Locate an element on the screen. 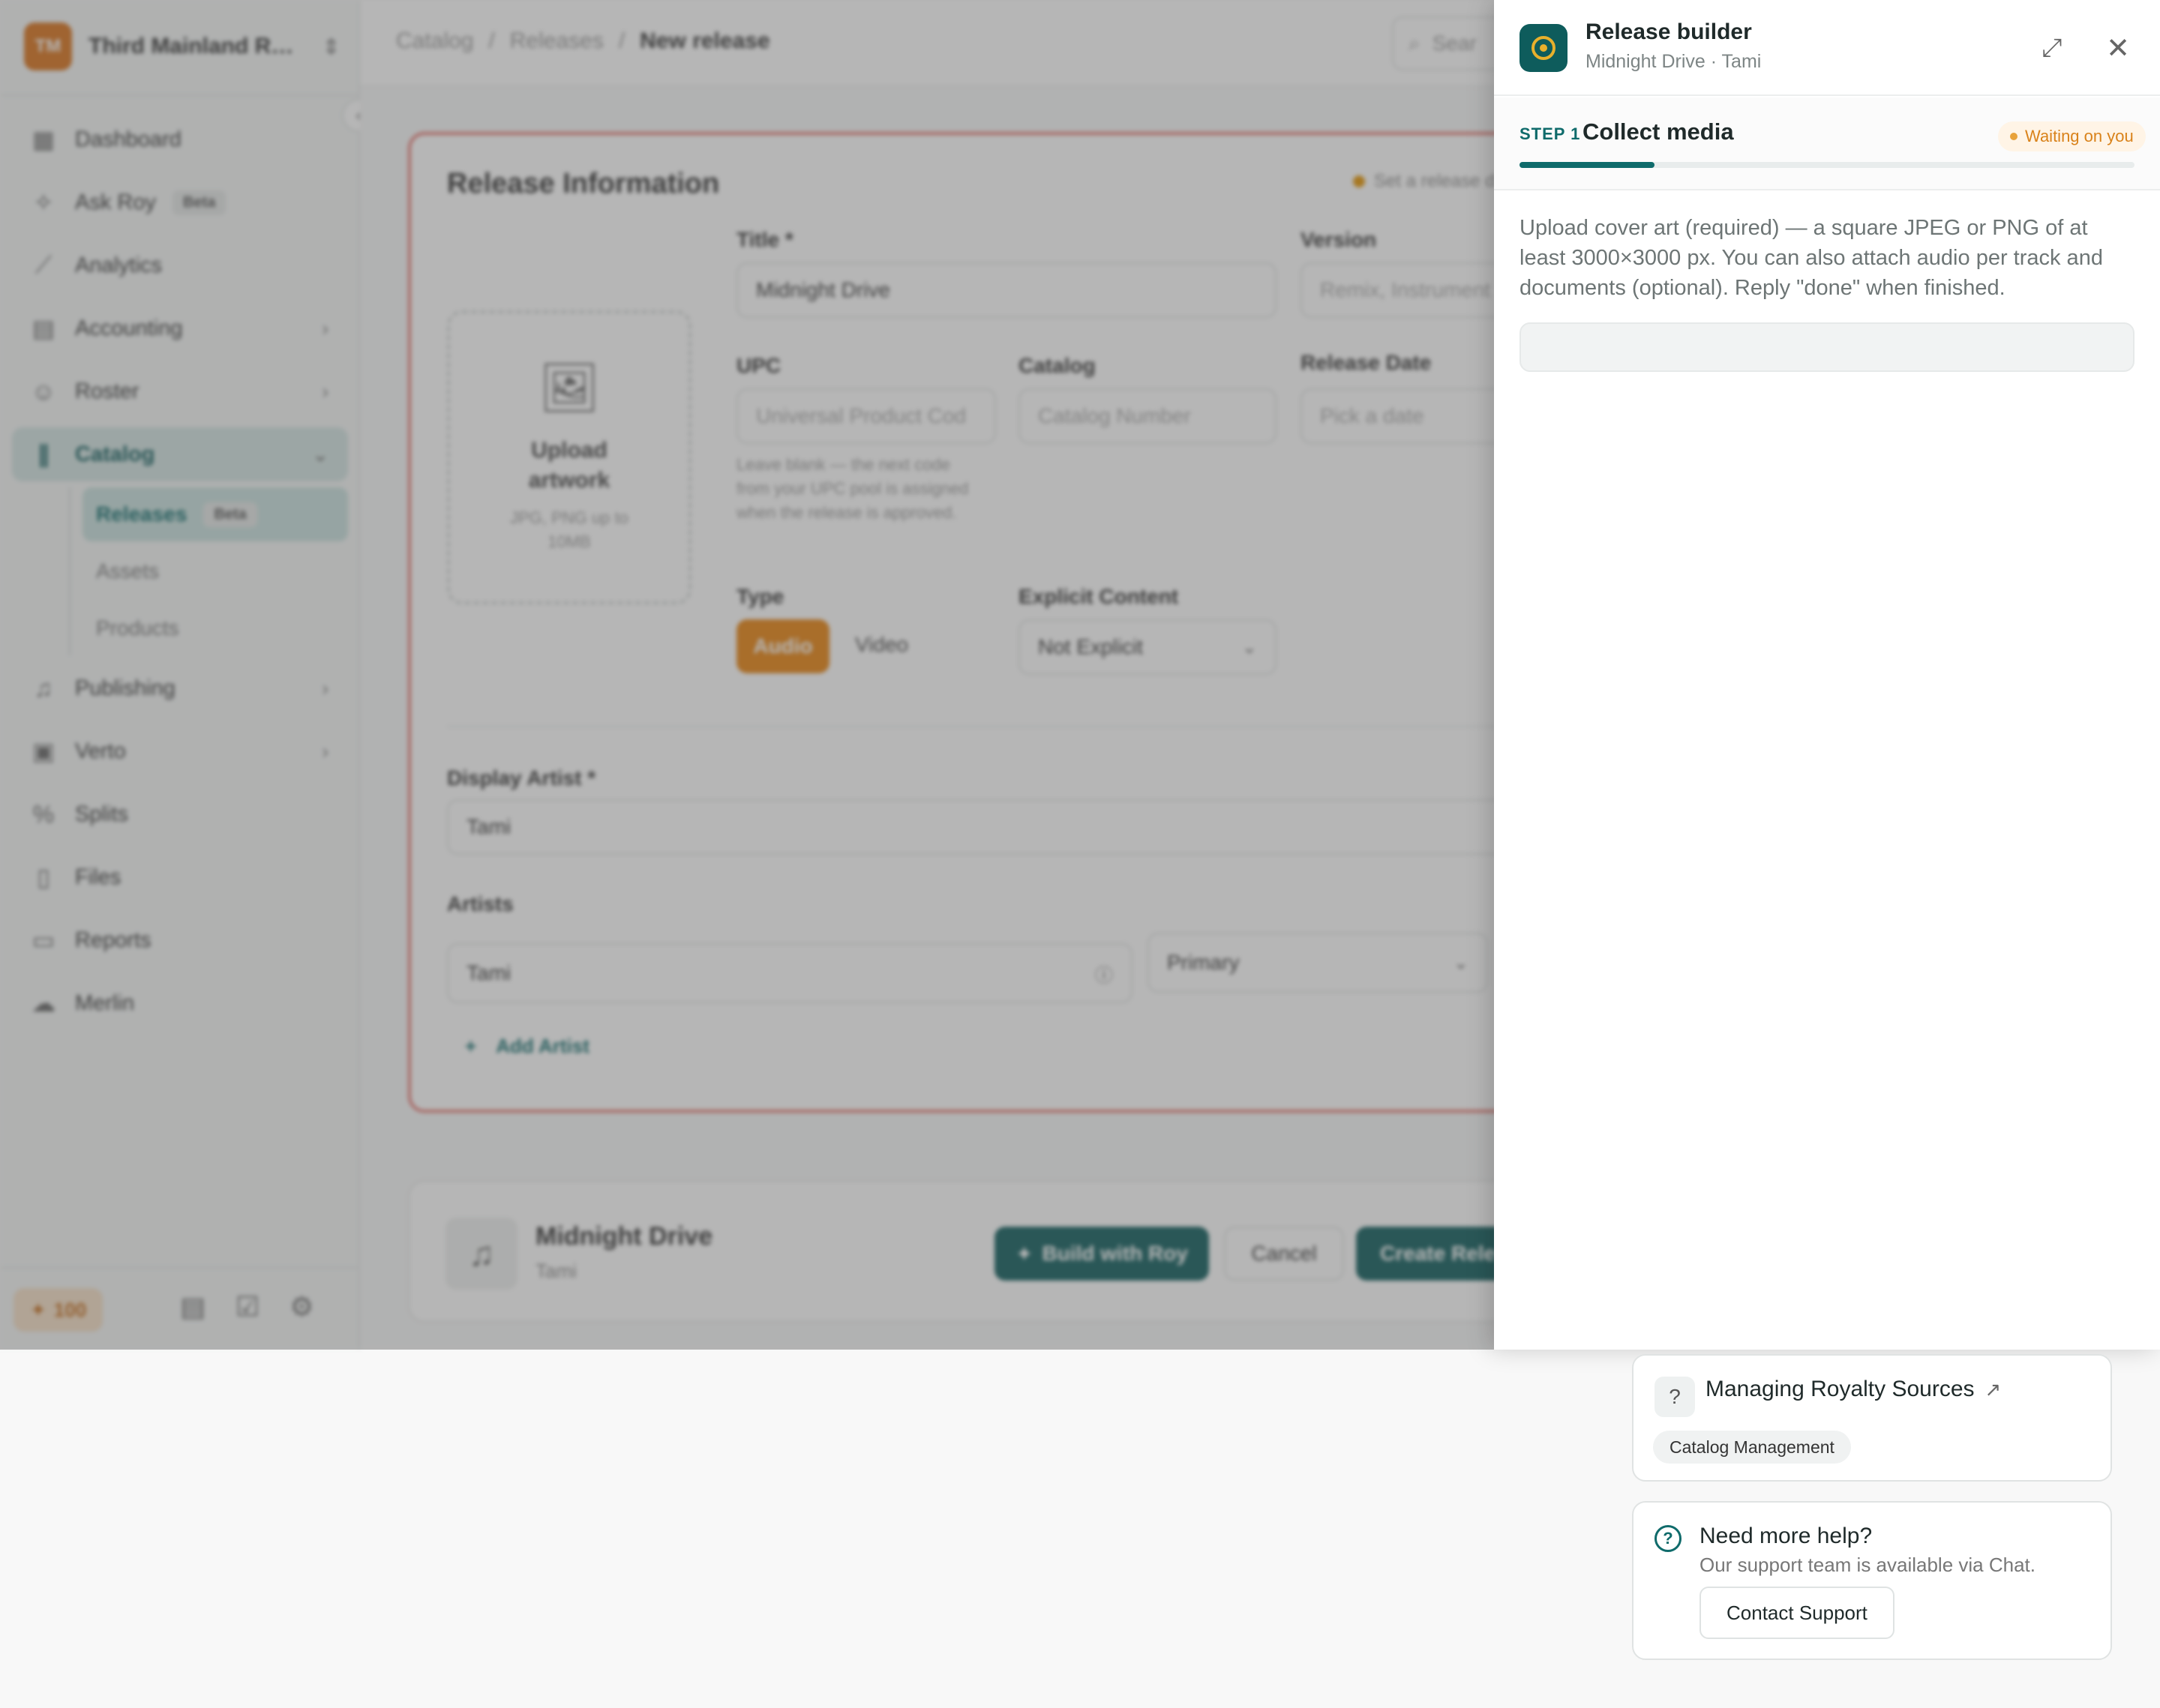 The width and height of the screenshot is (2160, 1708). help-article-title-row: Managing Royalty Sources ↗ is located at coordinates (1853, 1389).